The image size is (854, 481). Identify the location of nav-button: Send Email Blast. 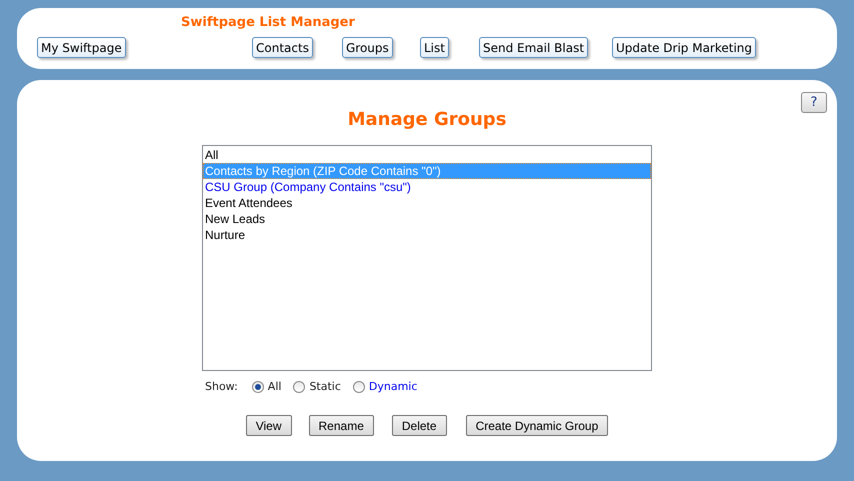
(533, 47).